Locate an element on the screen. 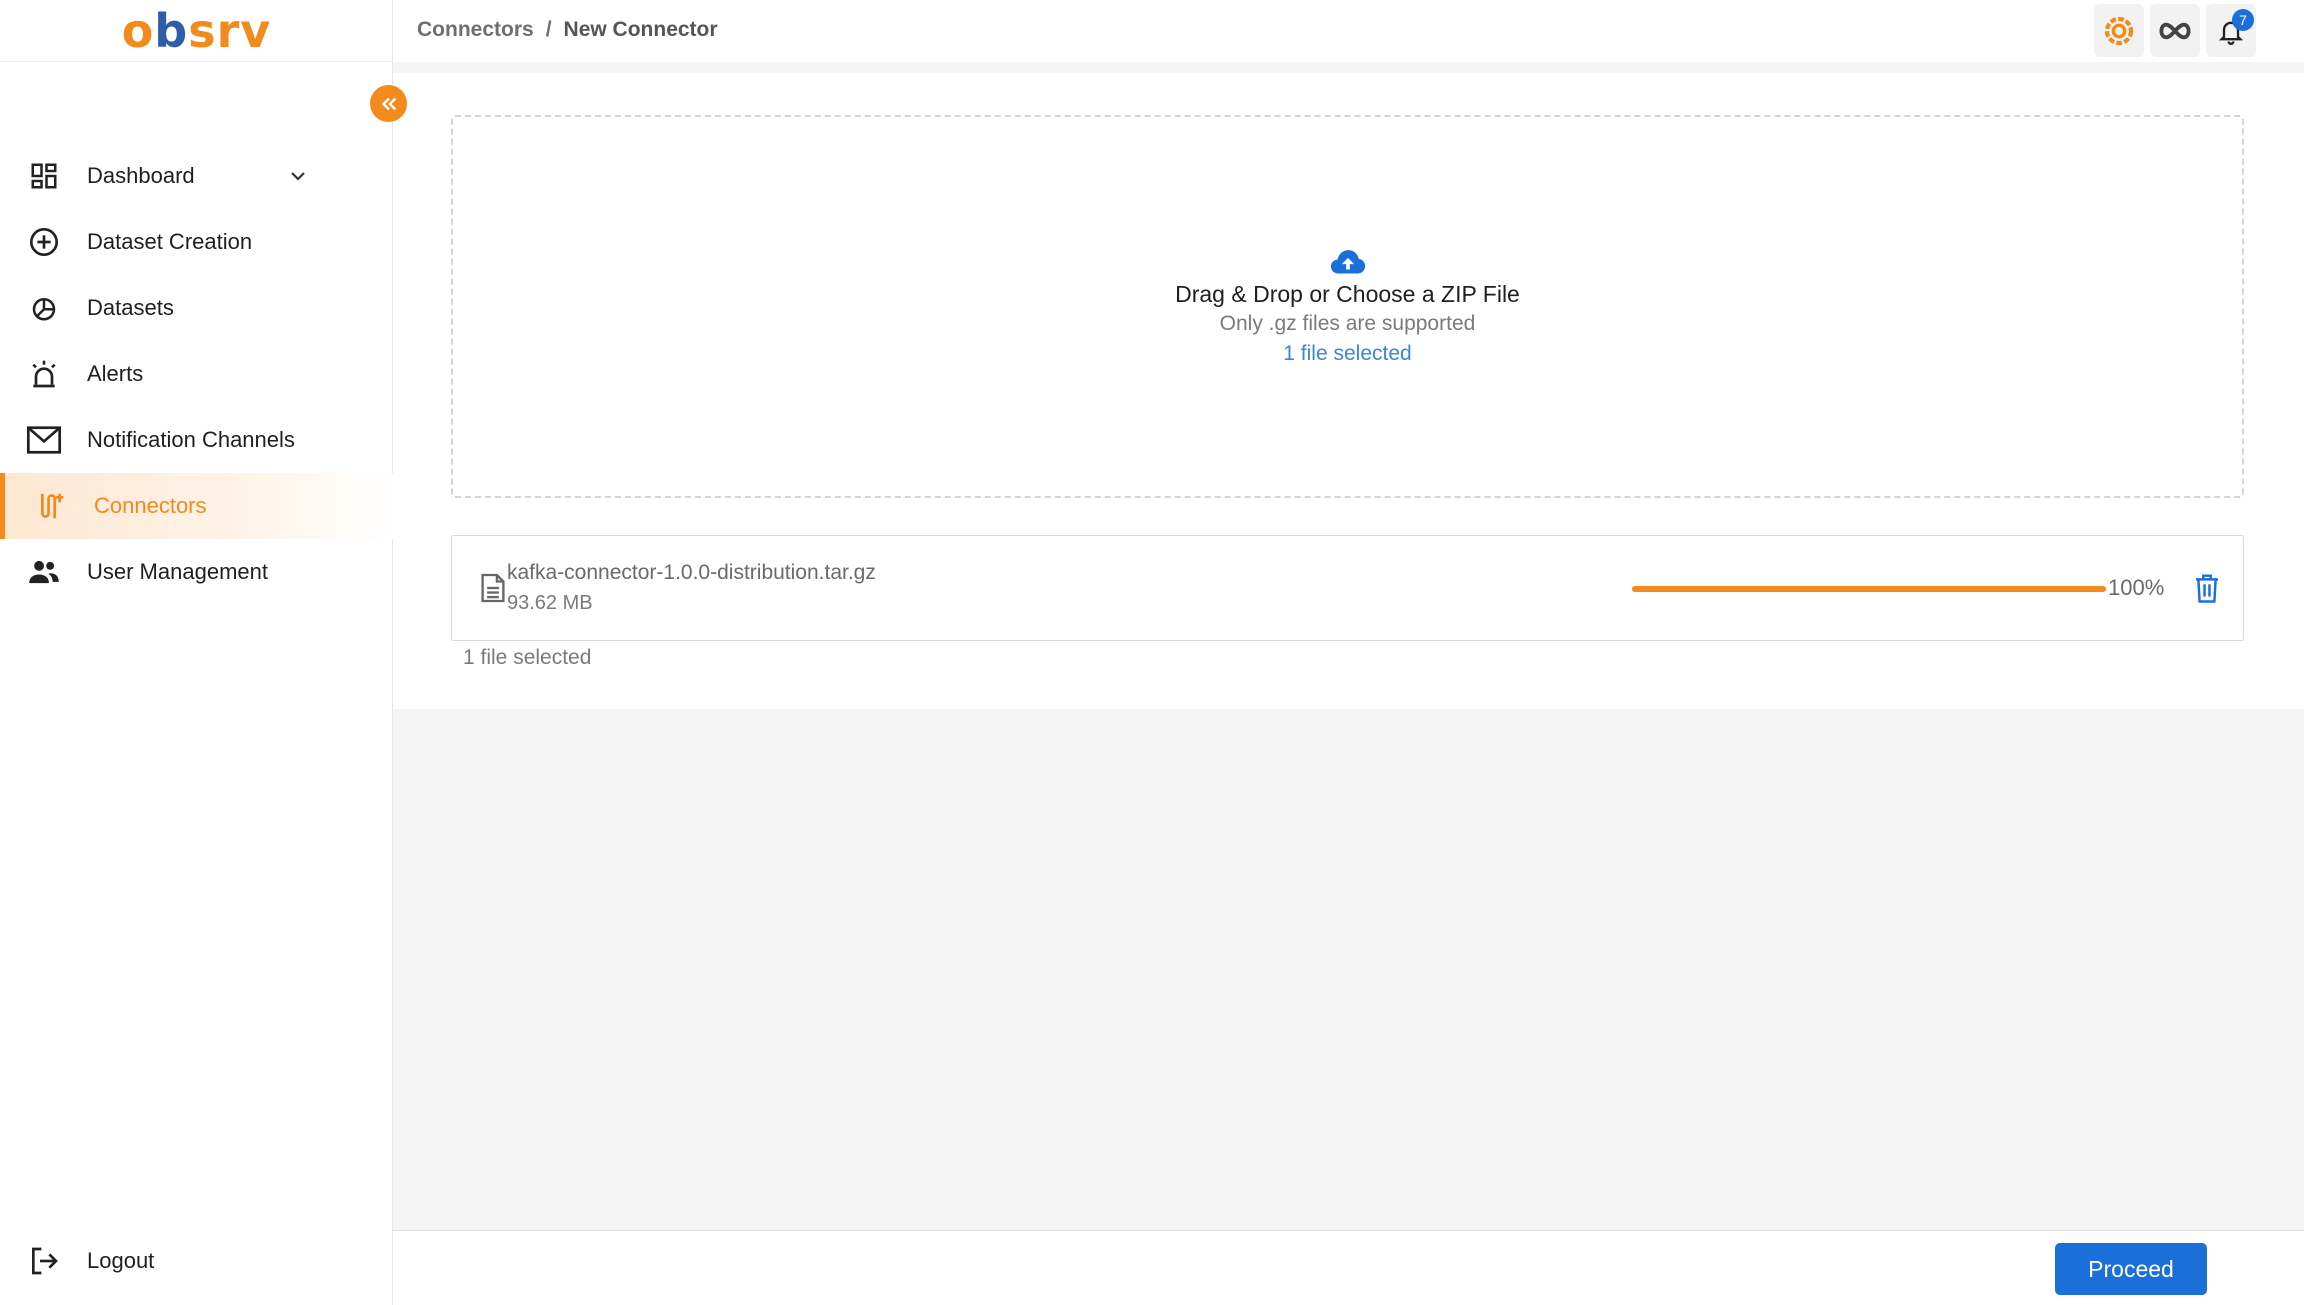  sidebar-item-alerts: Alerts is located at coordinates (196, 374).